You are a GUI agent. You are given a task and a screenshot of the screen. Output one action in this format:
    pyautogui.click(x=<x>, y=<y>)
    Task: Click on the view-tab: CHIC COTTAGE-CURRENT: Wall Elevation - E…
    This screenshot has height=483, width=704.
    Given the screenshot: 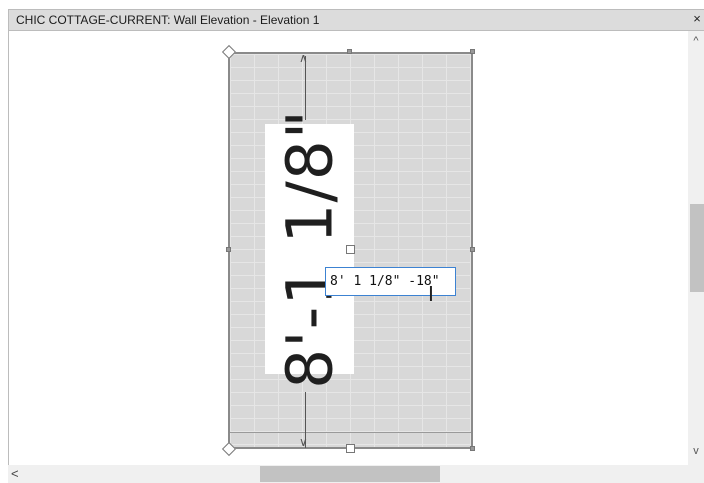 What is the action you would take?
    pyautogui.click(x=356, y=20)
    